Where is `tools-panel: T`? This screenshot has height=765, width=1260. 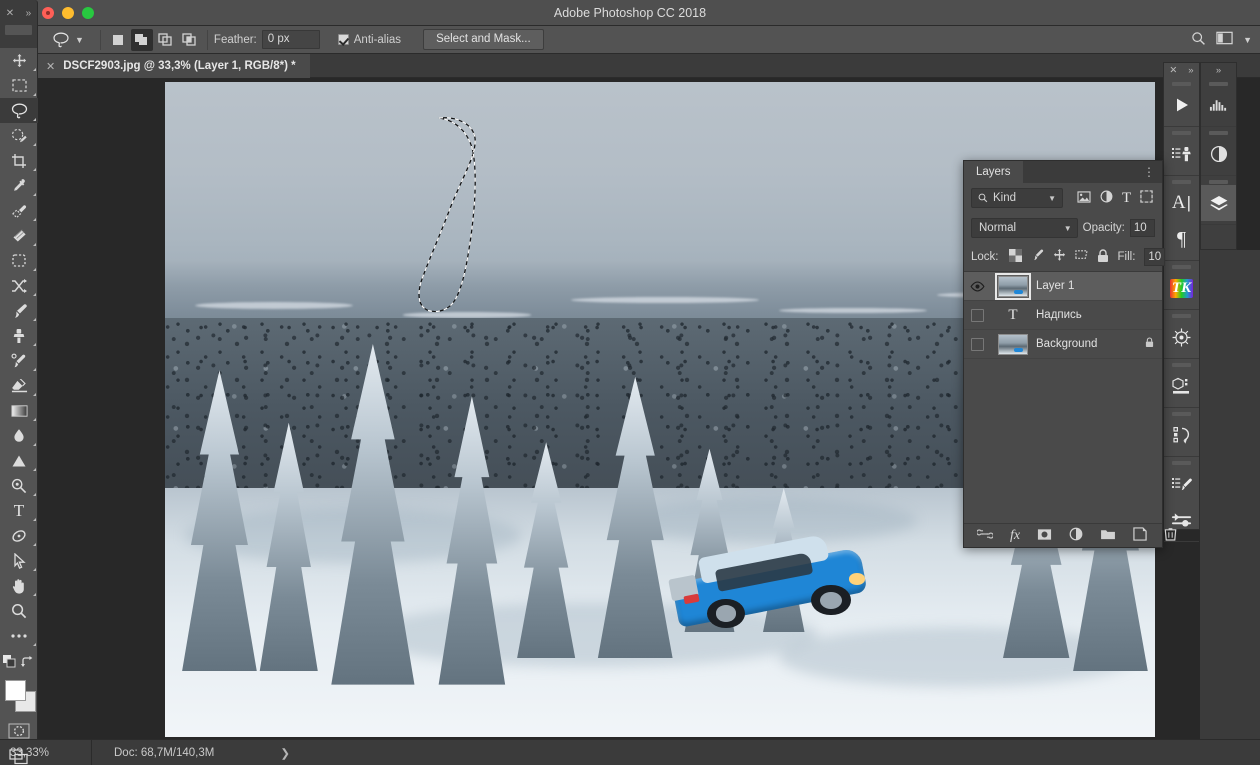 tools-panel: T is located at coordinates (19, 395).